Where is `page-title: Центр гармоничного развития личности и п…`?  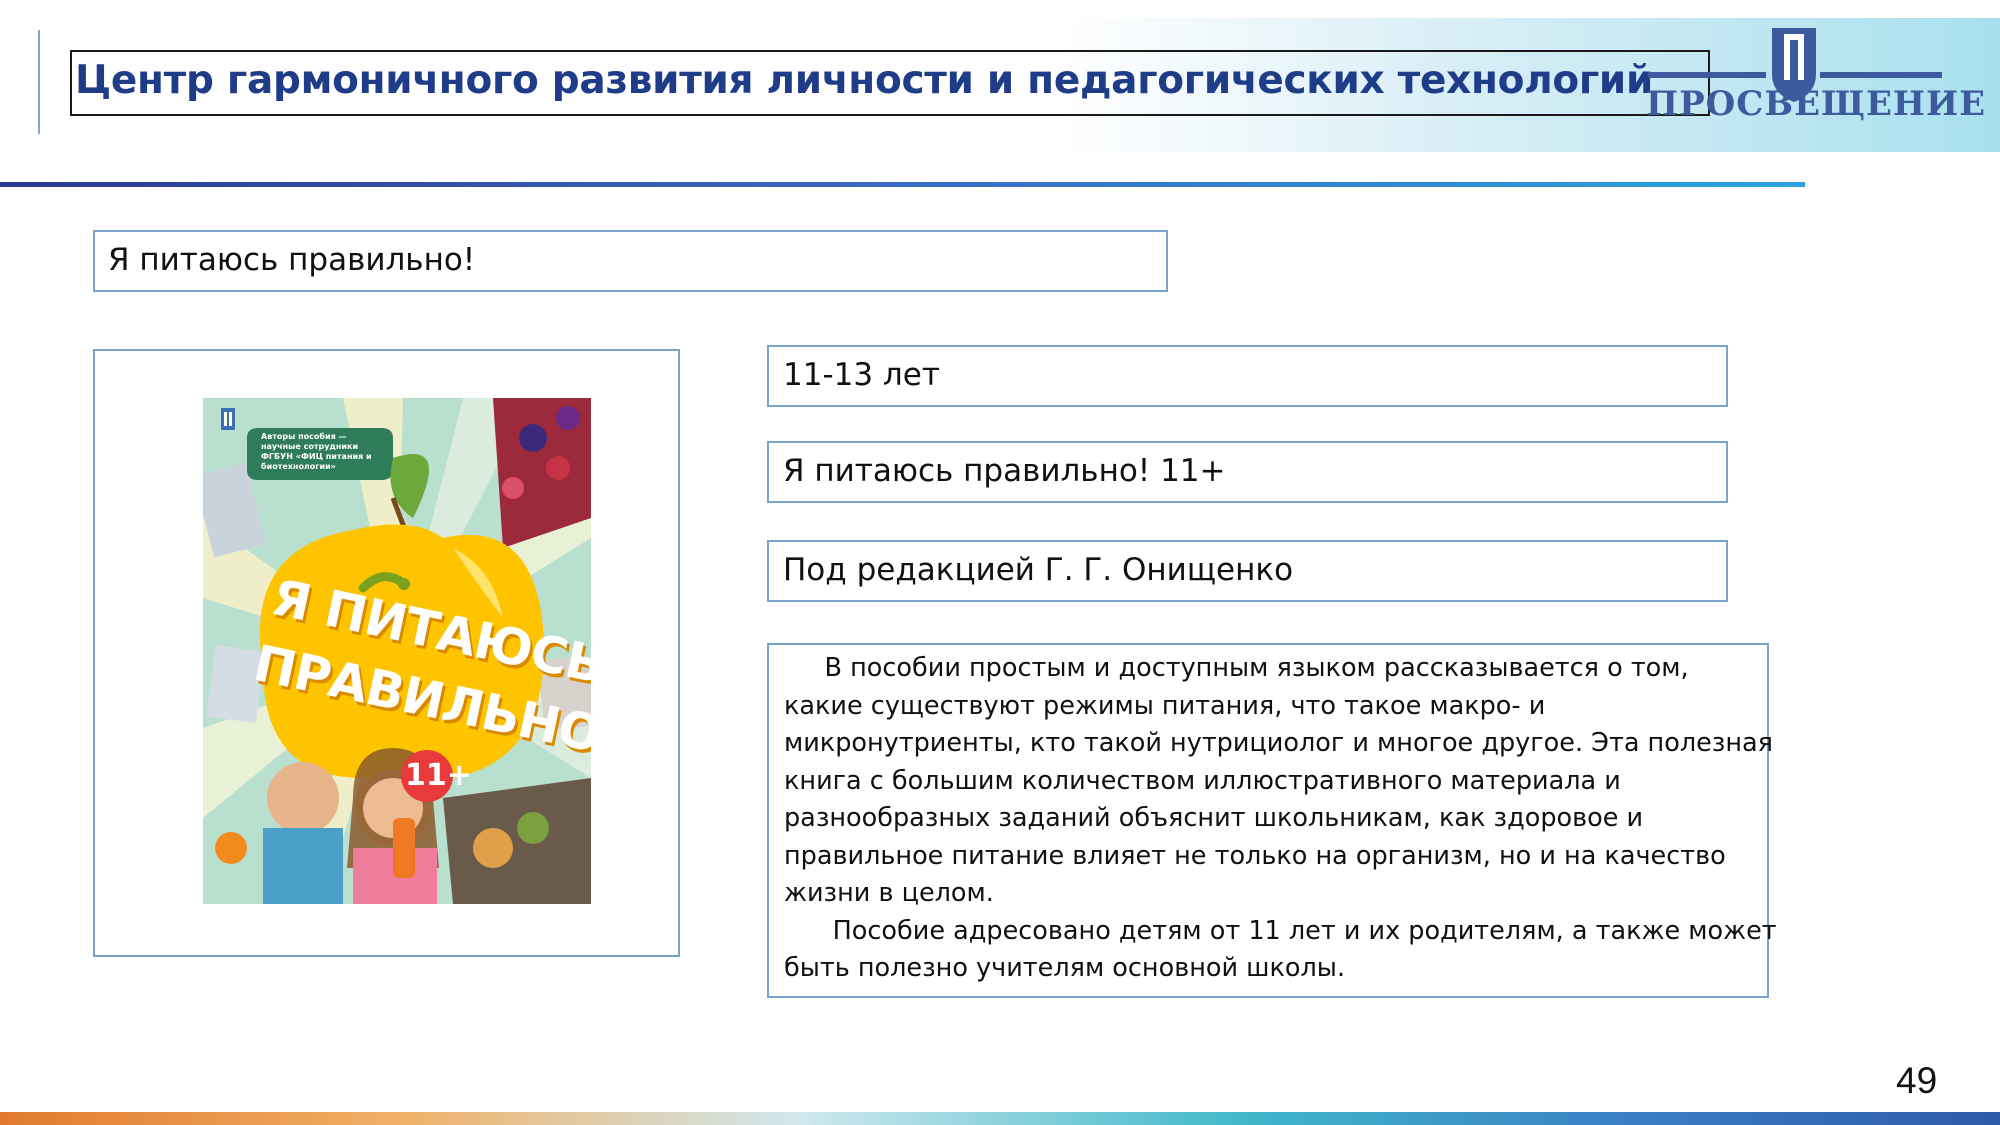
page-title: Центр гармоничного развития личности и п… is located at coordinates (864, 80).